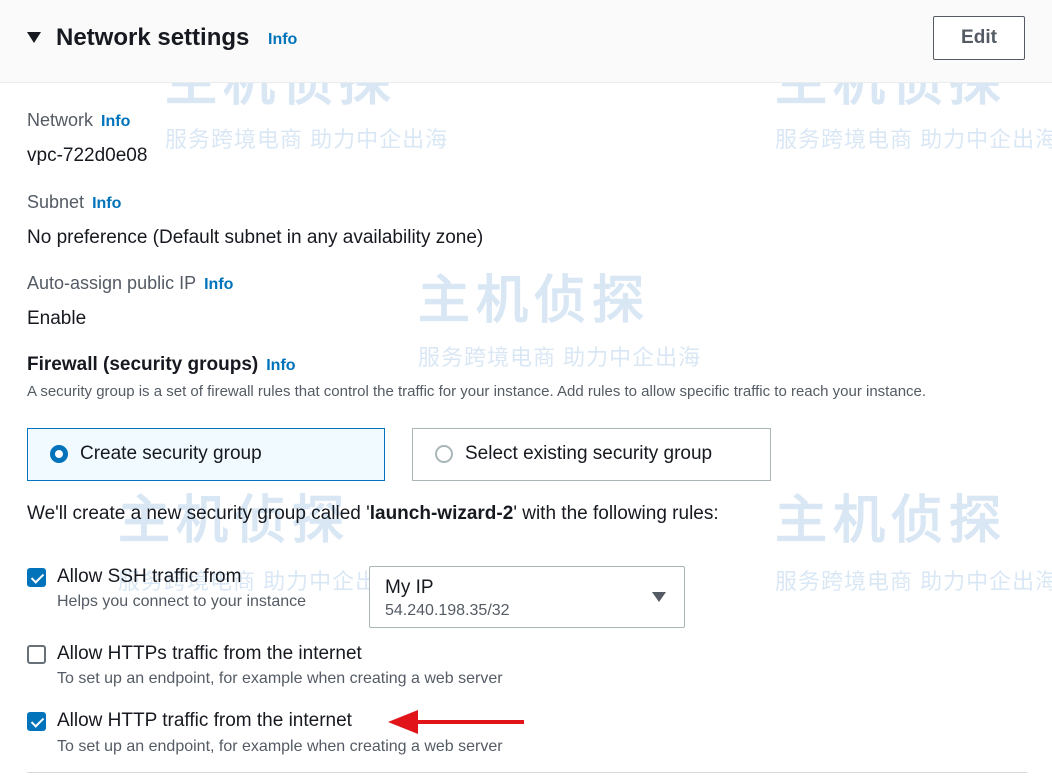  I want to click on chevron-down-icon, so click(659, 597).